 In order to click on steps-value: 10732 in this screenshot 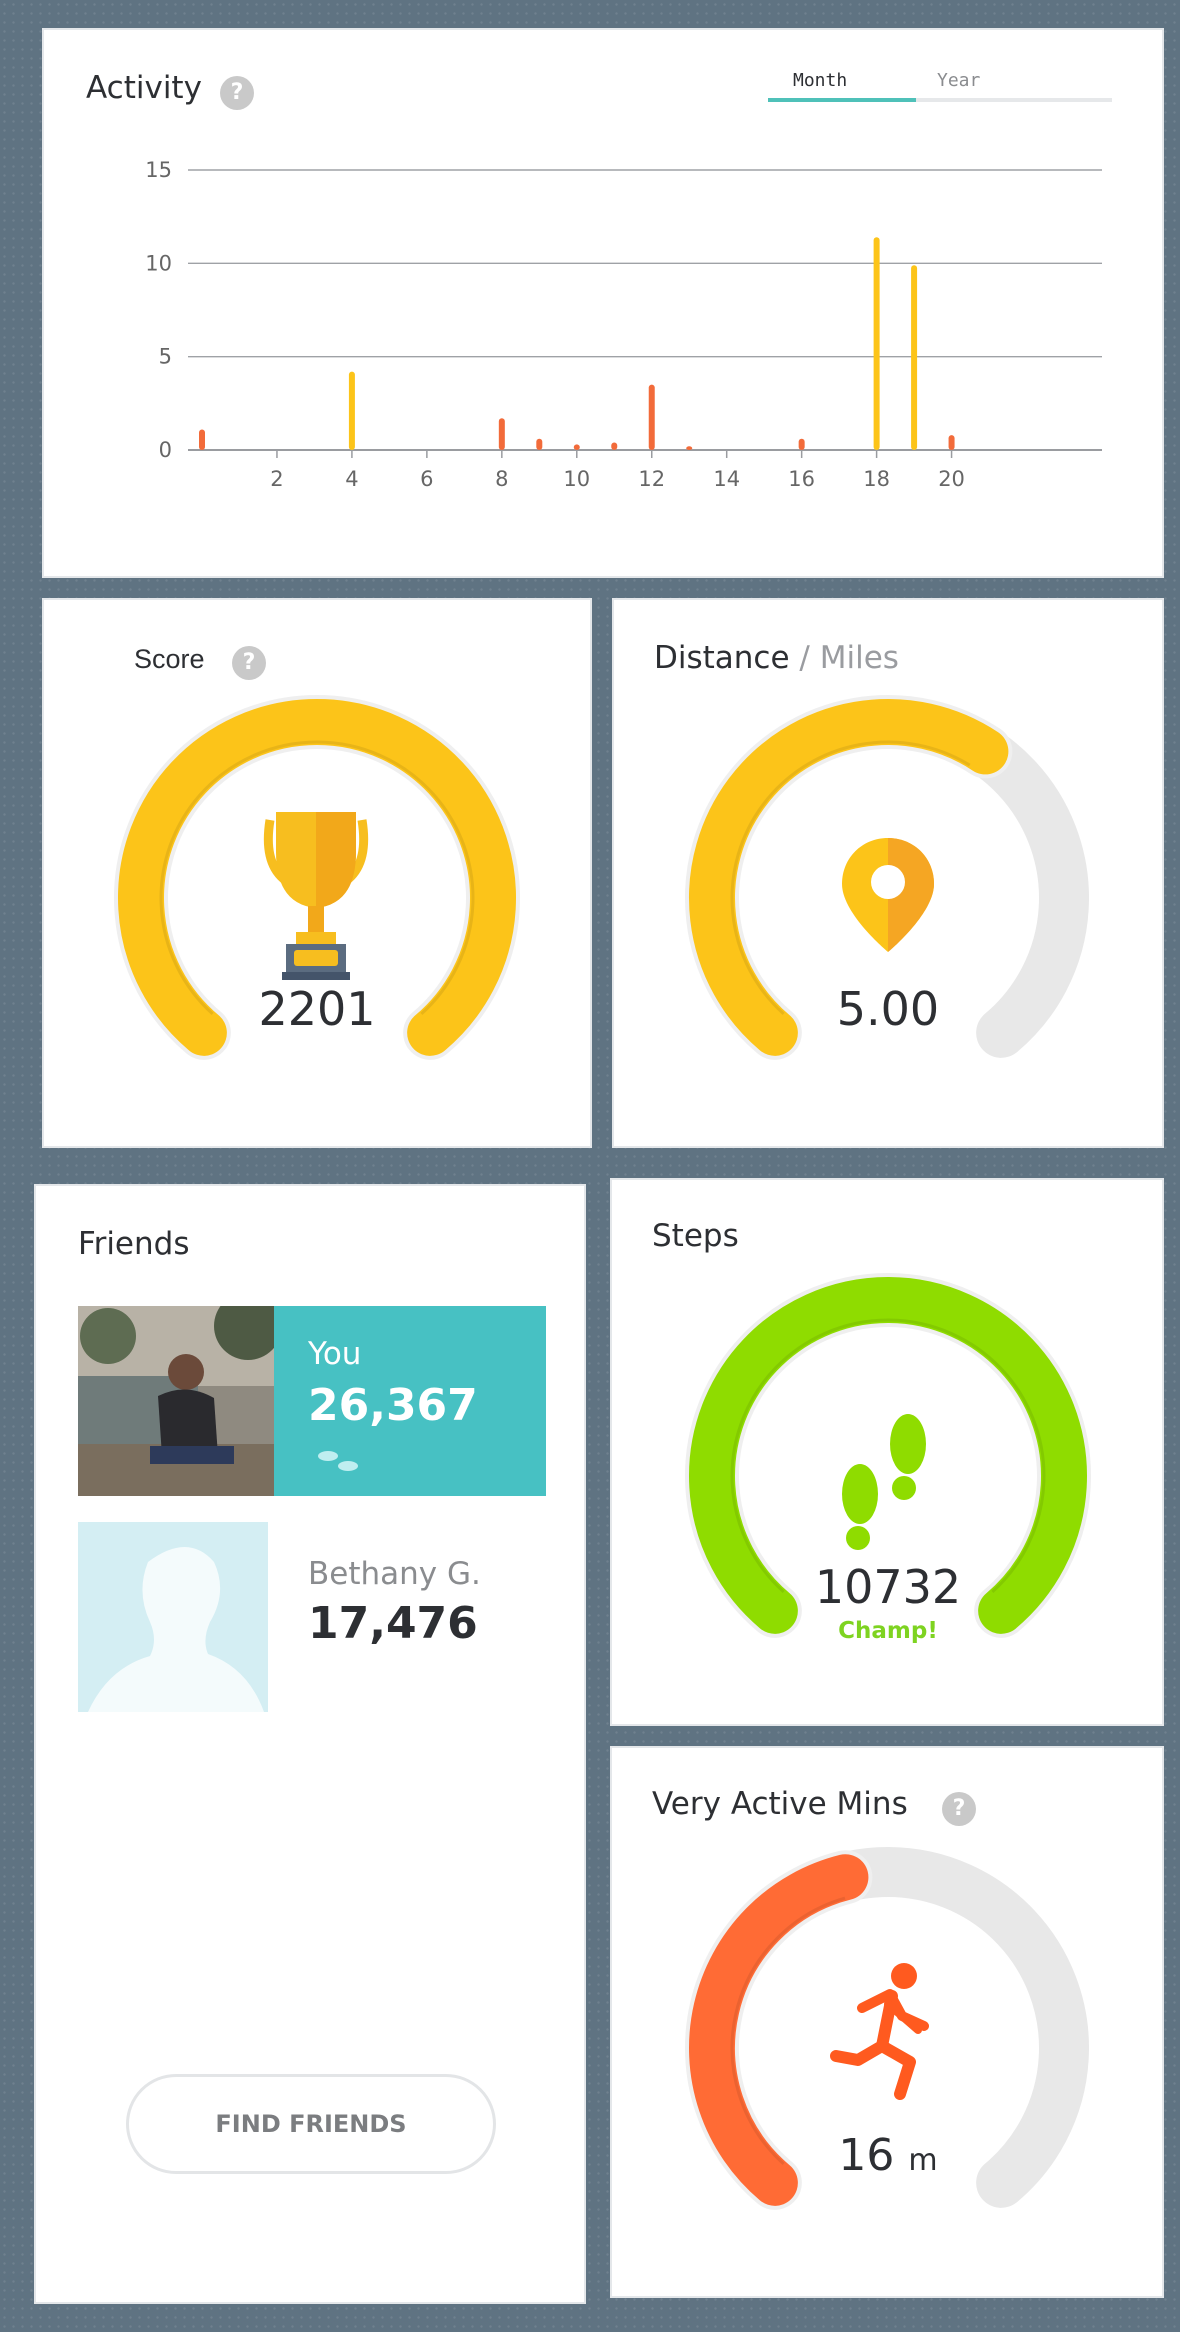, I will do `click(888, 1587)`.